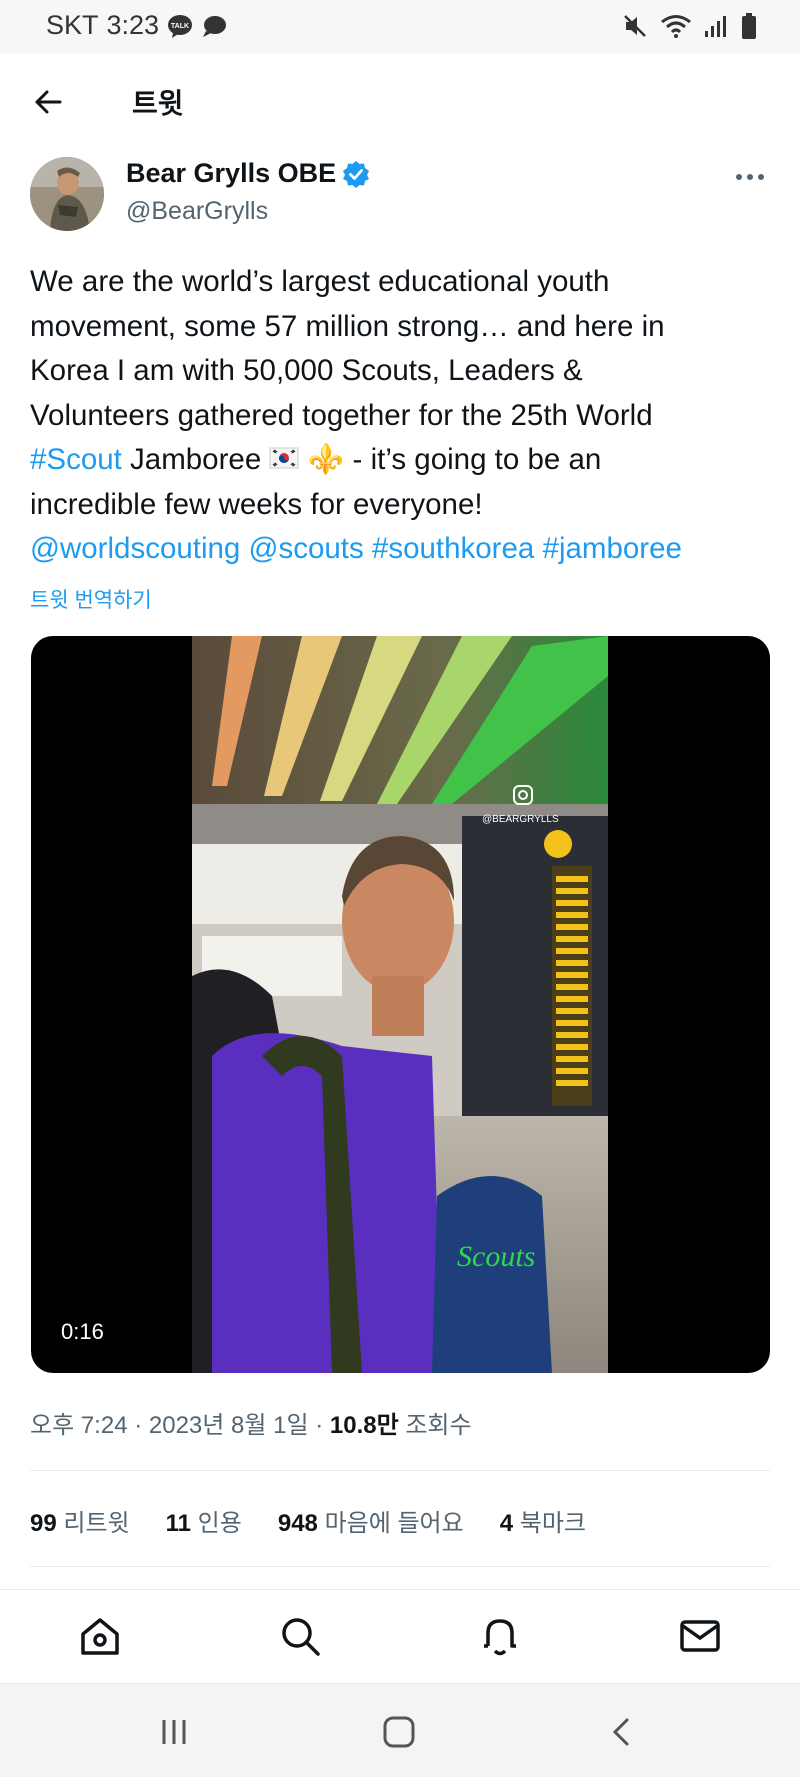  I want to click on arrow-left-icon, so click(48, 102).